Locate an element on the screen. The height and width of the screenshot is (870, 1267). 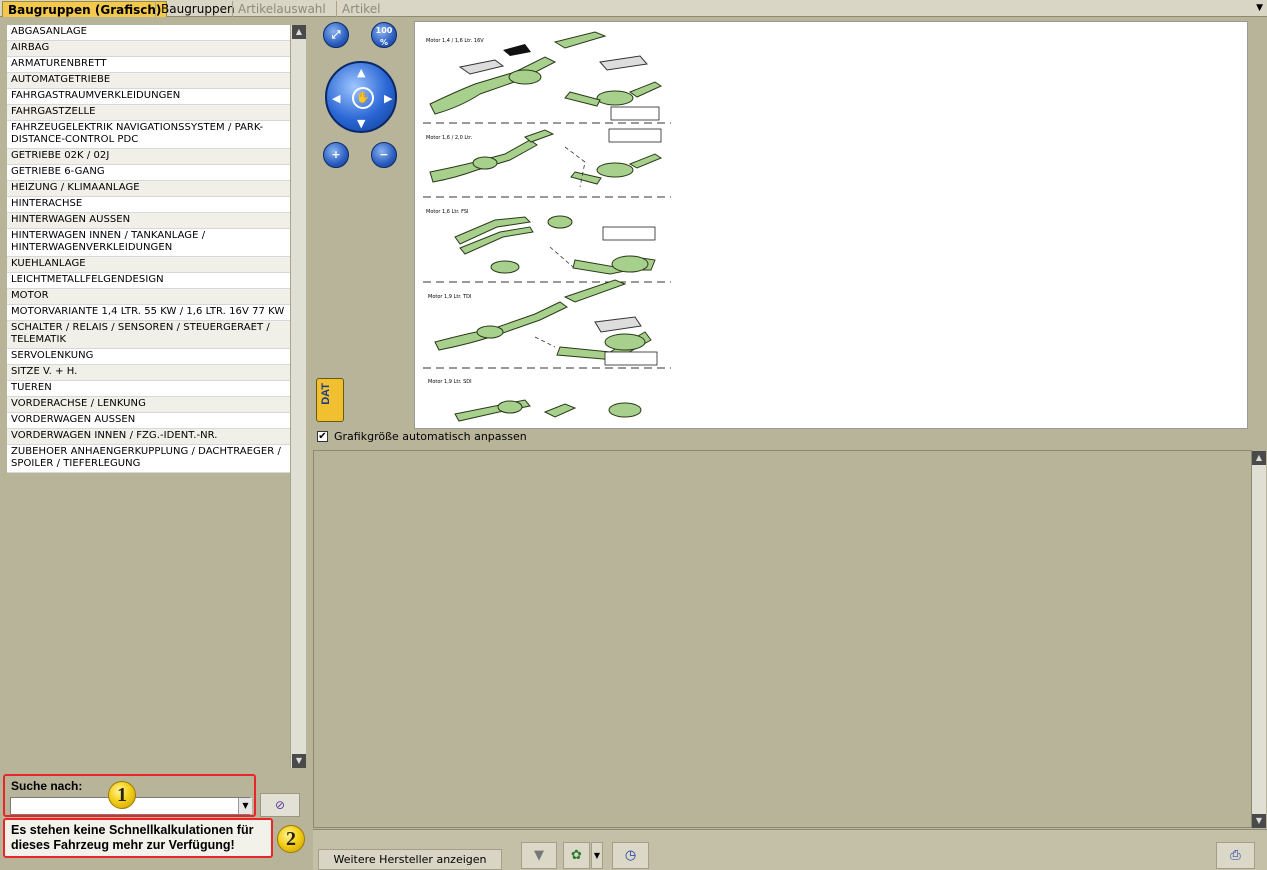
manufacturer-dropdown-icon: ▼ is located at coordinates (597, 855).